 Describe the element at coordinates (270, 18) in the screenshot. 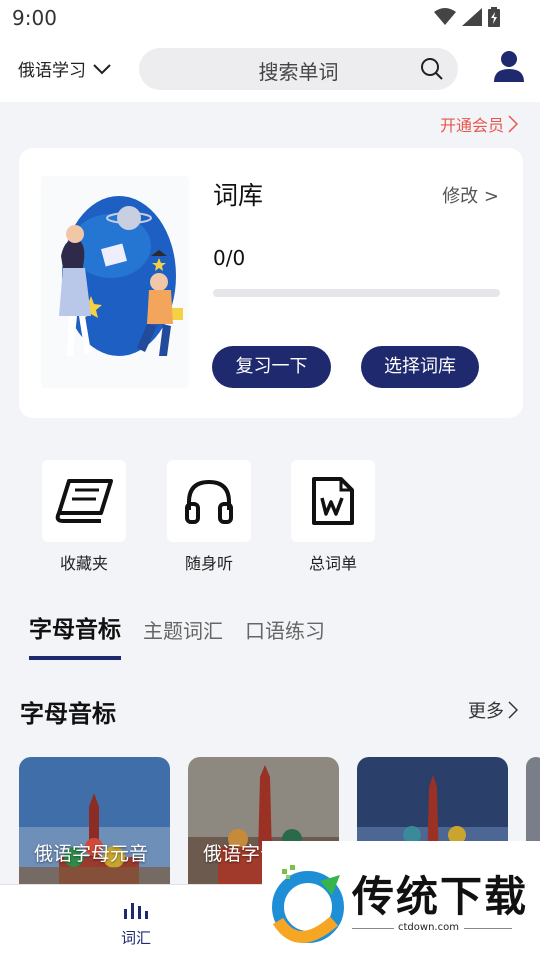

I see `status-bar: 9:00` at that location.